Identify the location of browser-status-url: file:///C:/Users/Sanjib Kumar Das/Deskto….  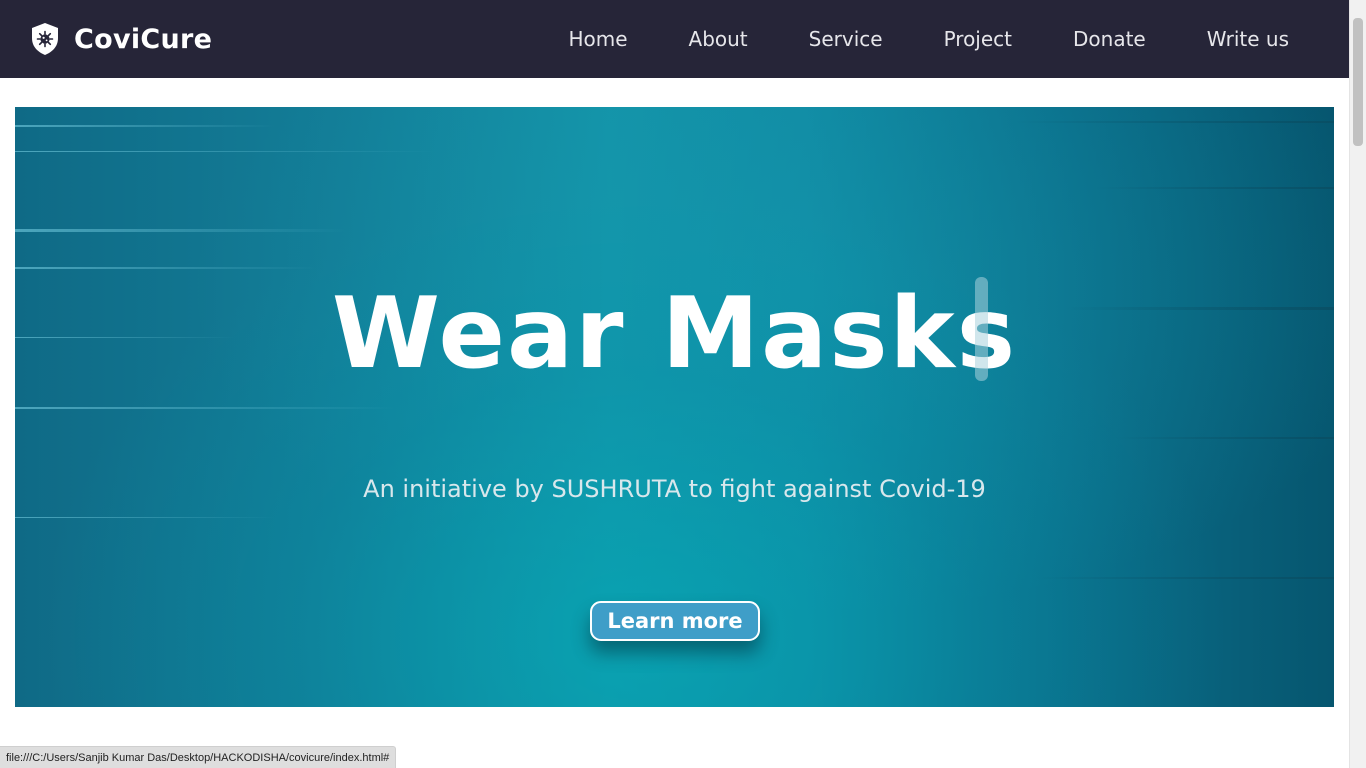
(198, 757).